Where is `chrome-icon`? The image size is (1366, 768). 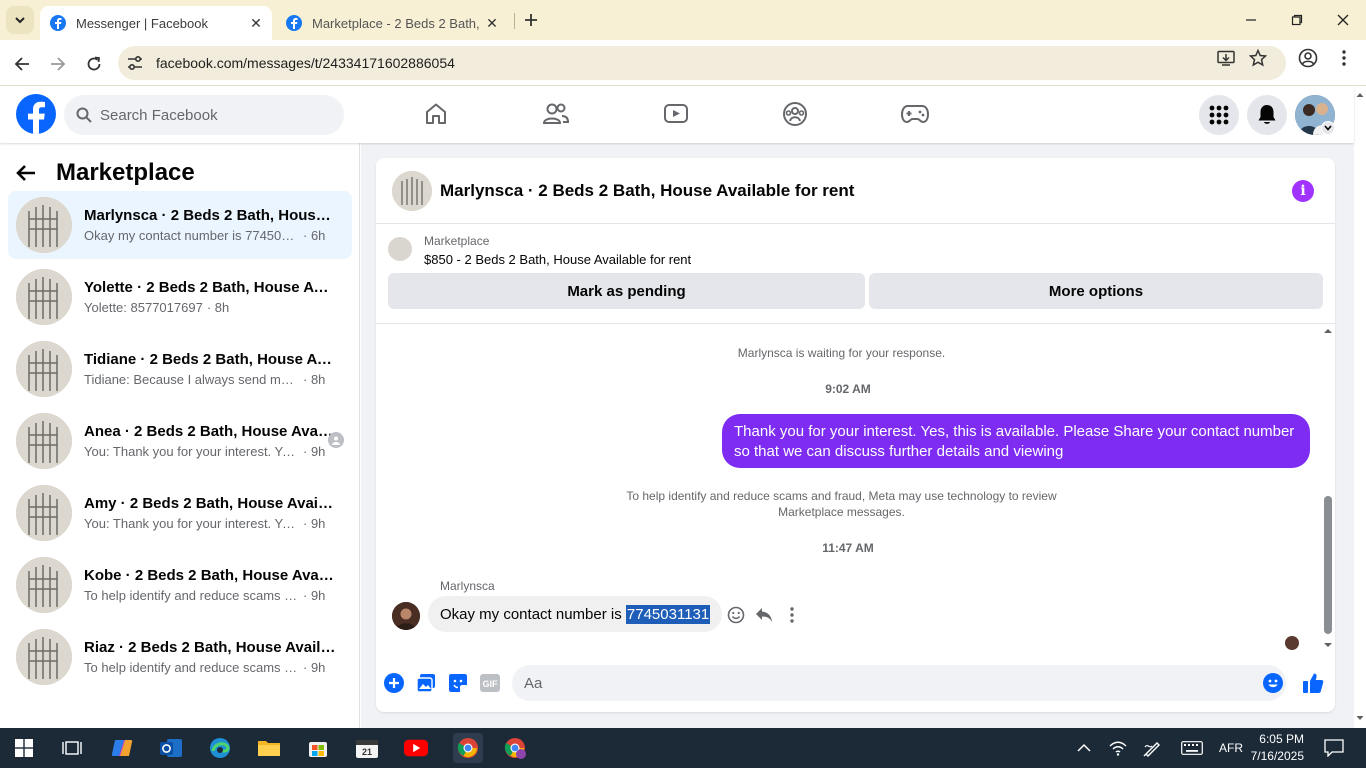 chrome-icon is located at coordinates (468, 748).